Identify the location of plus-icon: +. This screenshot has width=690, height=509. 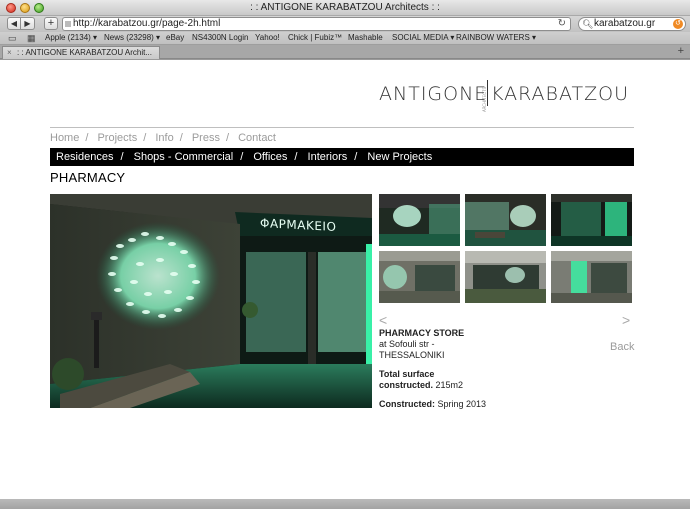
(51, 23).